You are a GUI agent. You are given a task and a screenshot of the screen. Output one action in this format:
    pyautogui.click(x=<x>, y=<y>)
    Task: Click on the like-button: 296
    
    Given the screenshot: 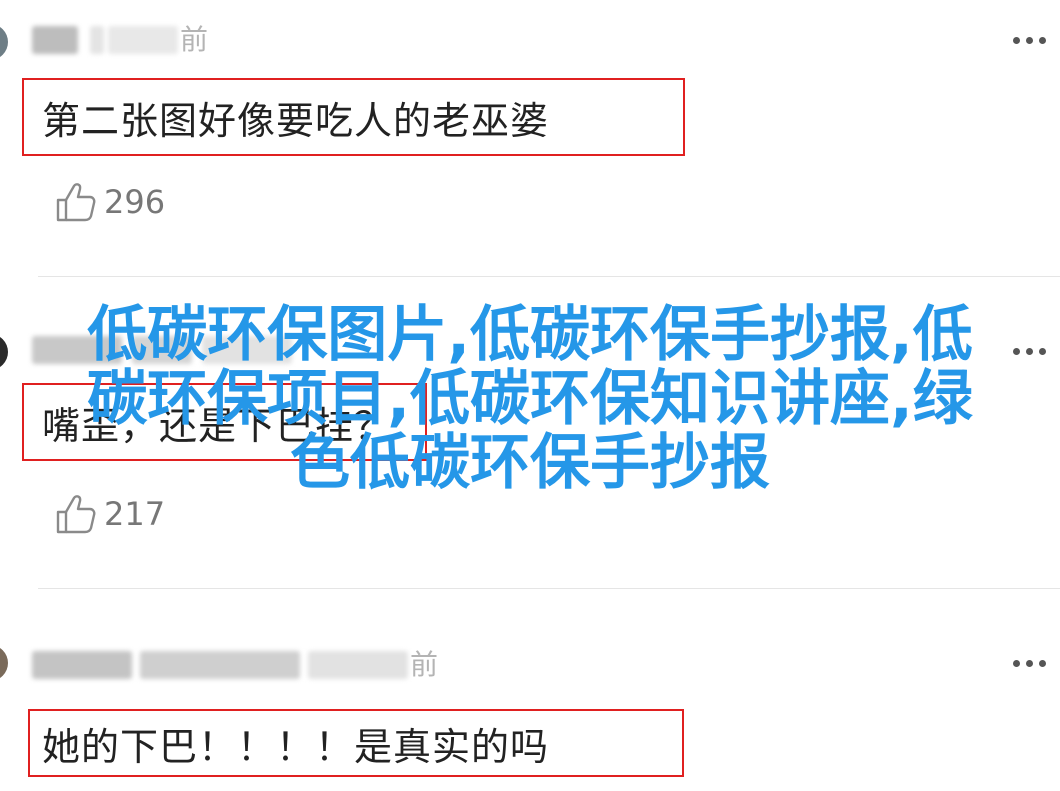 What is the action you would take?
    pyautogui.click(x=109, y=202)
    